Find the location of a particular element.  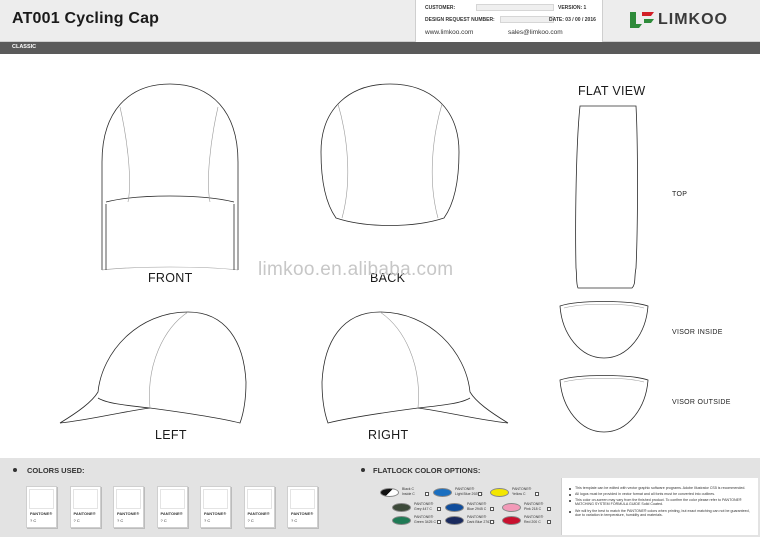

top-panel-drawing is located at coordinates (606, 197).